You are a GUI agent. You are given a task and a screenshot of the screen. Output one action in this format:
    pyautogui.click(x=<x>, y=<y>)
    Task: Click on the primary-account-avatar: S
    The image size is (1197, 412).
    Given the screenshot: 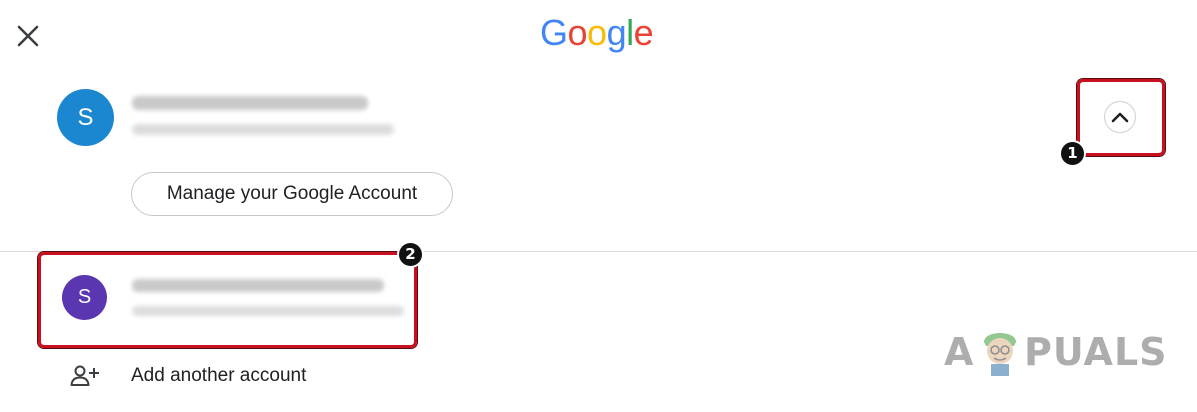 What is the action you would take?
    pyautogui.click(x=85, y=117)
    